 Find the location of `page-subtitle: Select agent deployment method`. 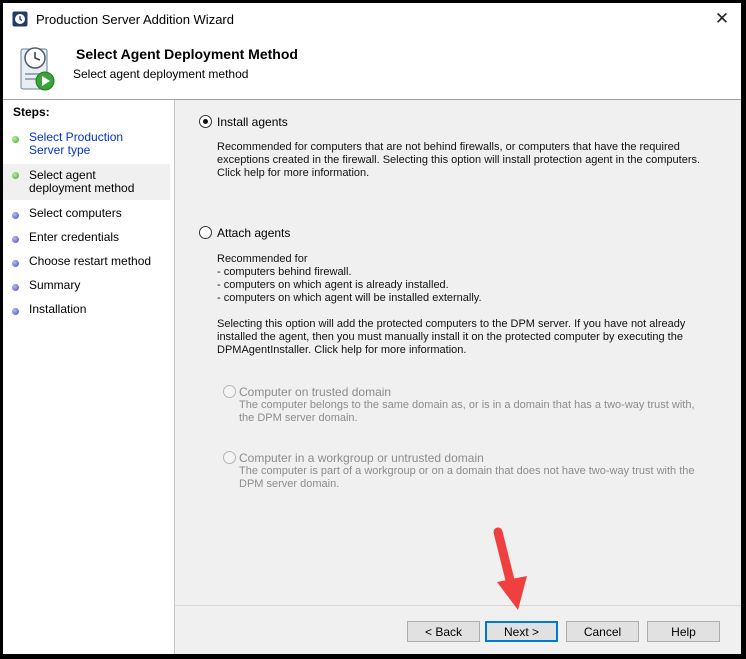

page-subtitle: Select agent deployment method is located at coordinates (161, 74).